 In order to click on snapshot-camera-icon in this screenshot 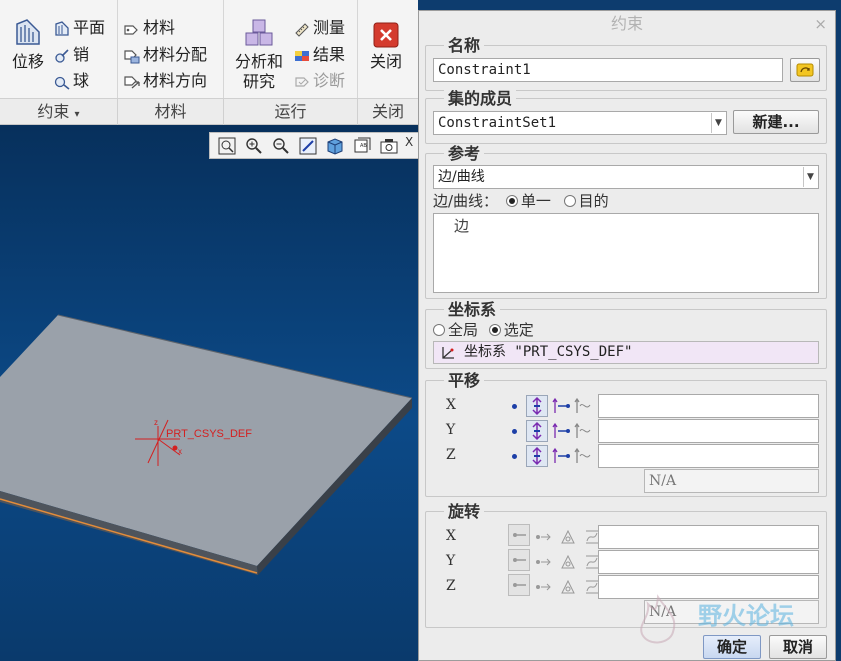, I will do `click(389, 146)`.